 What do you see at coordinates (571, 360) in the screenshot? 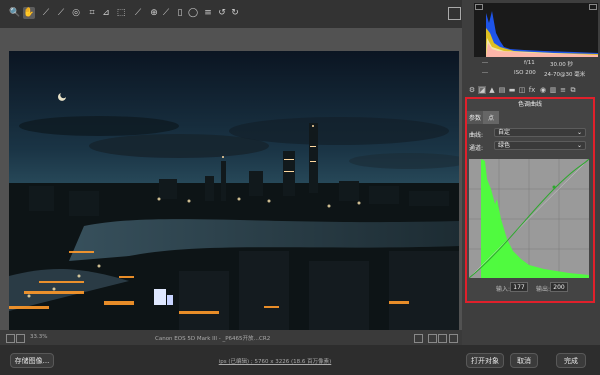
I see `done-button: 完成` at bounding box center [571, 360].